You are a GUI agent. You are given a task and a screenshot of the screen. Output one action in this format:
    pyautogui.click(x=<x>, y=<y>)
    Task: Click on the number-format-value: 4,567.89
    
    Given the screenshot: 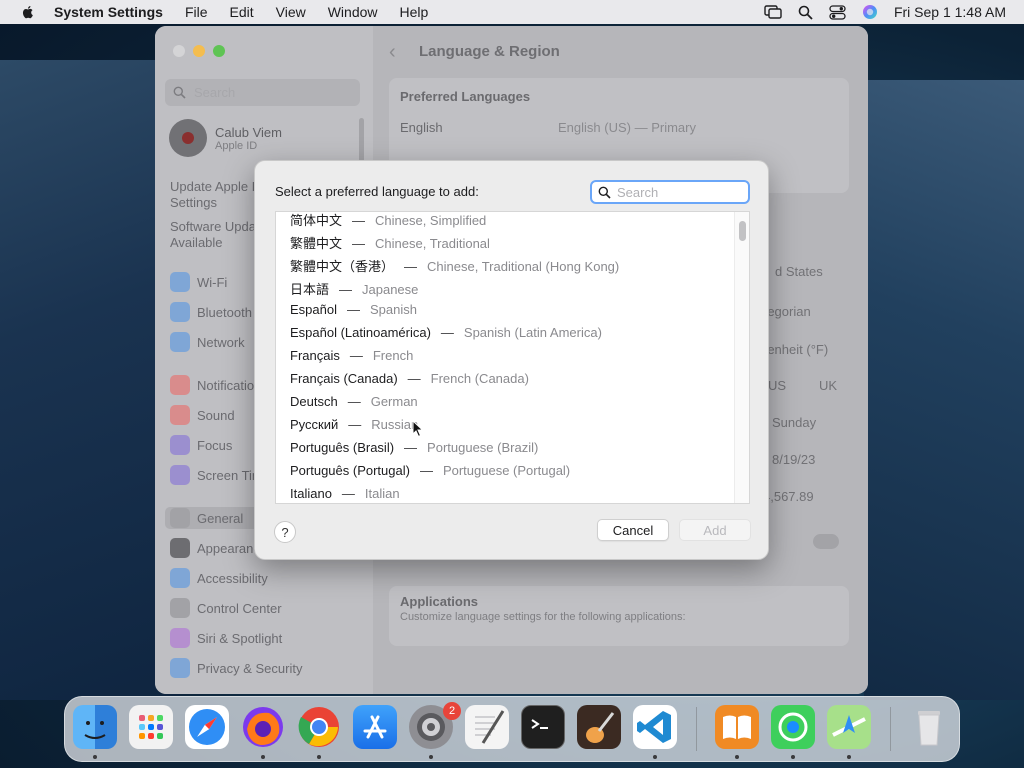 What is the action you would take?
    pyautogui.click(x=788, y=496)
    